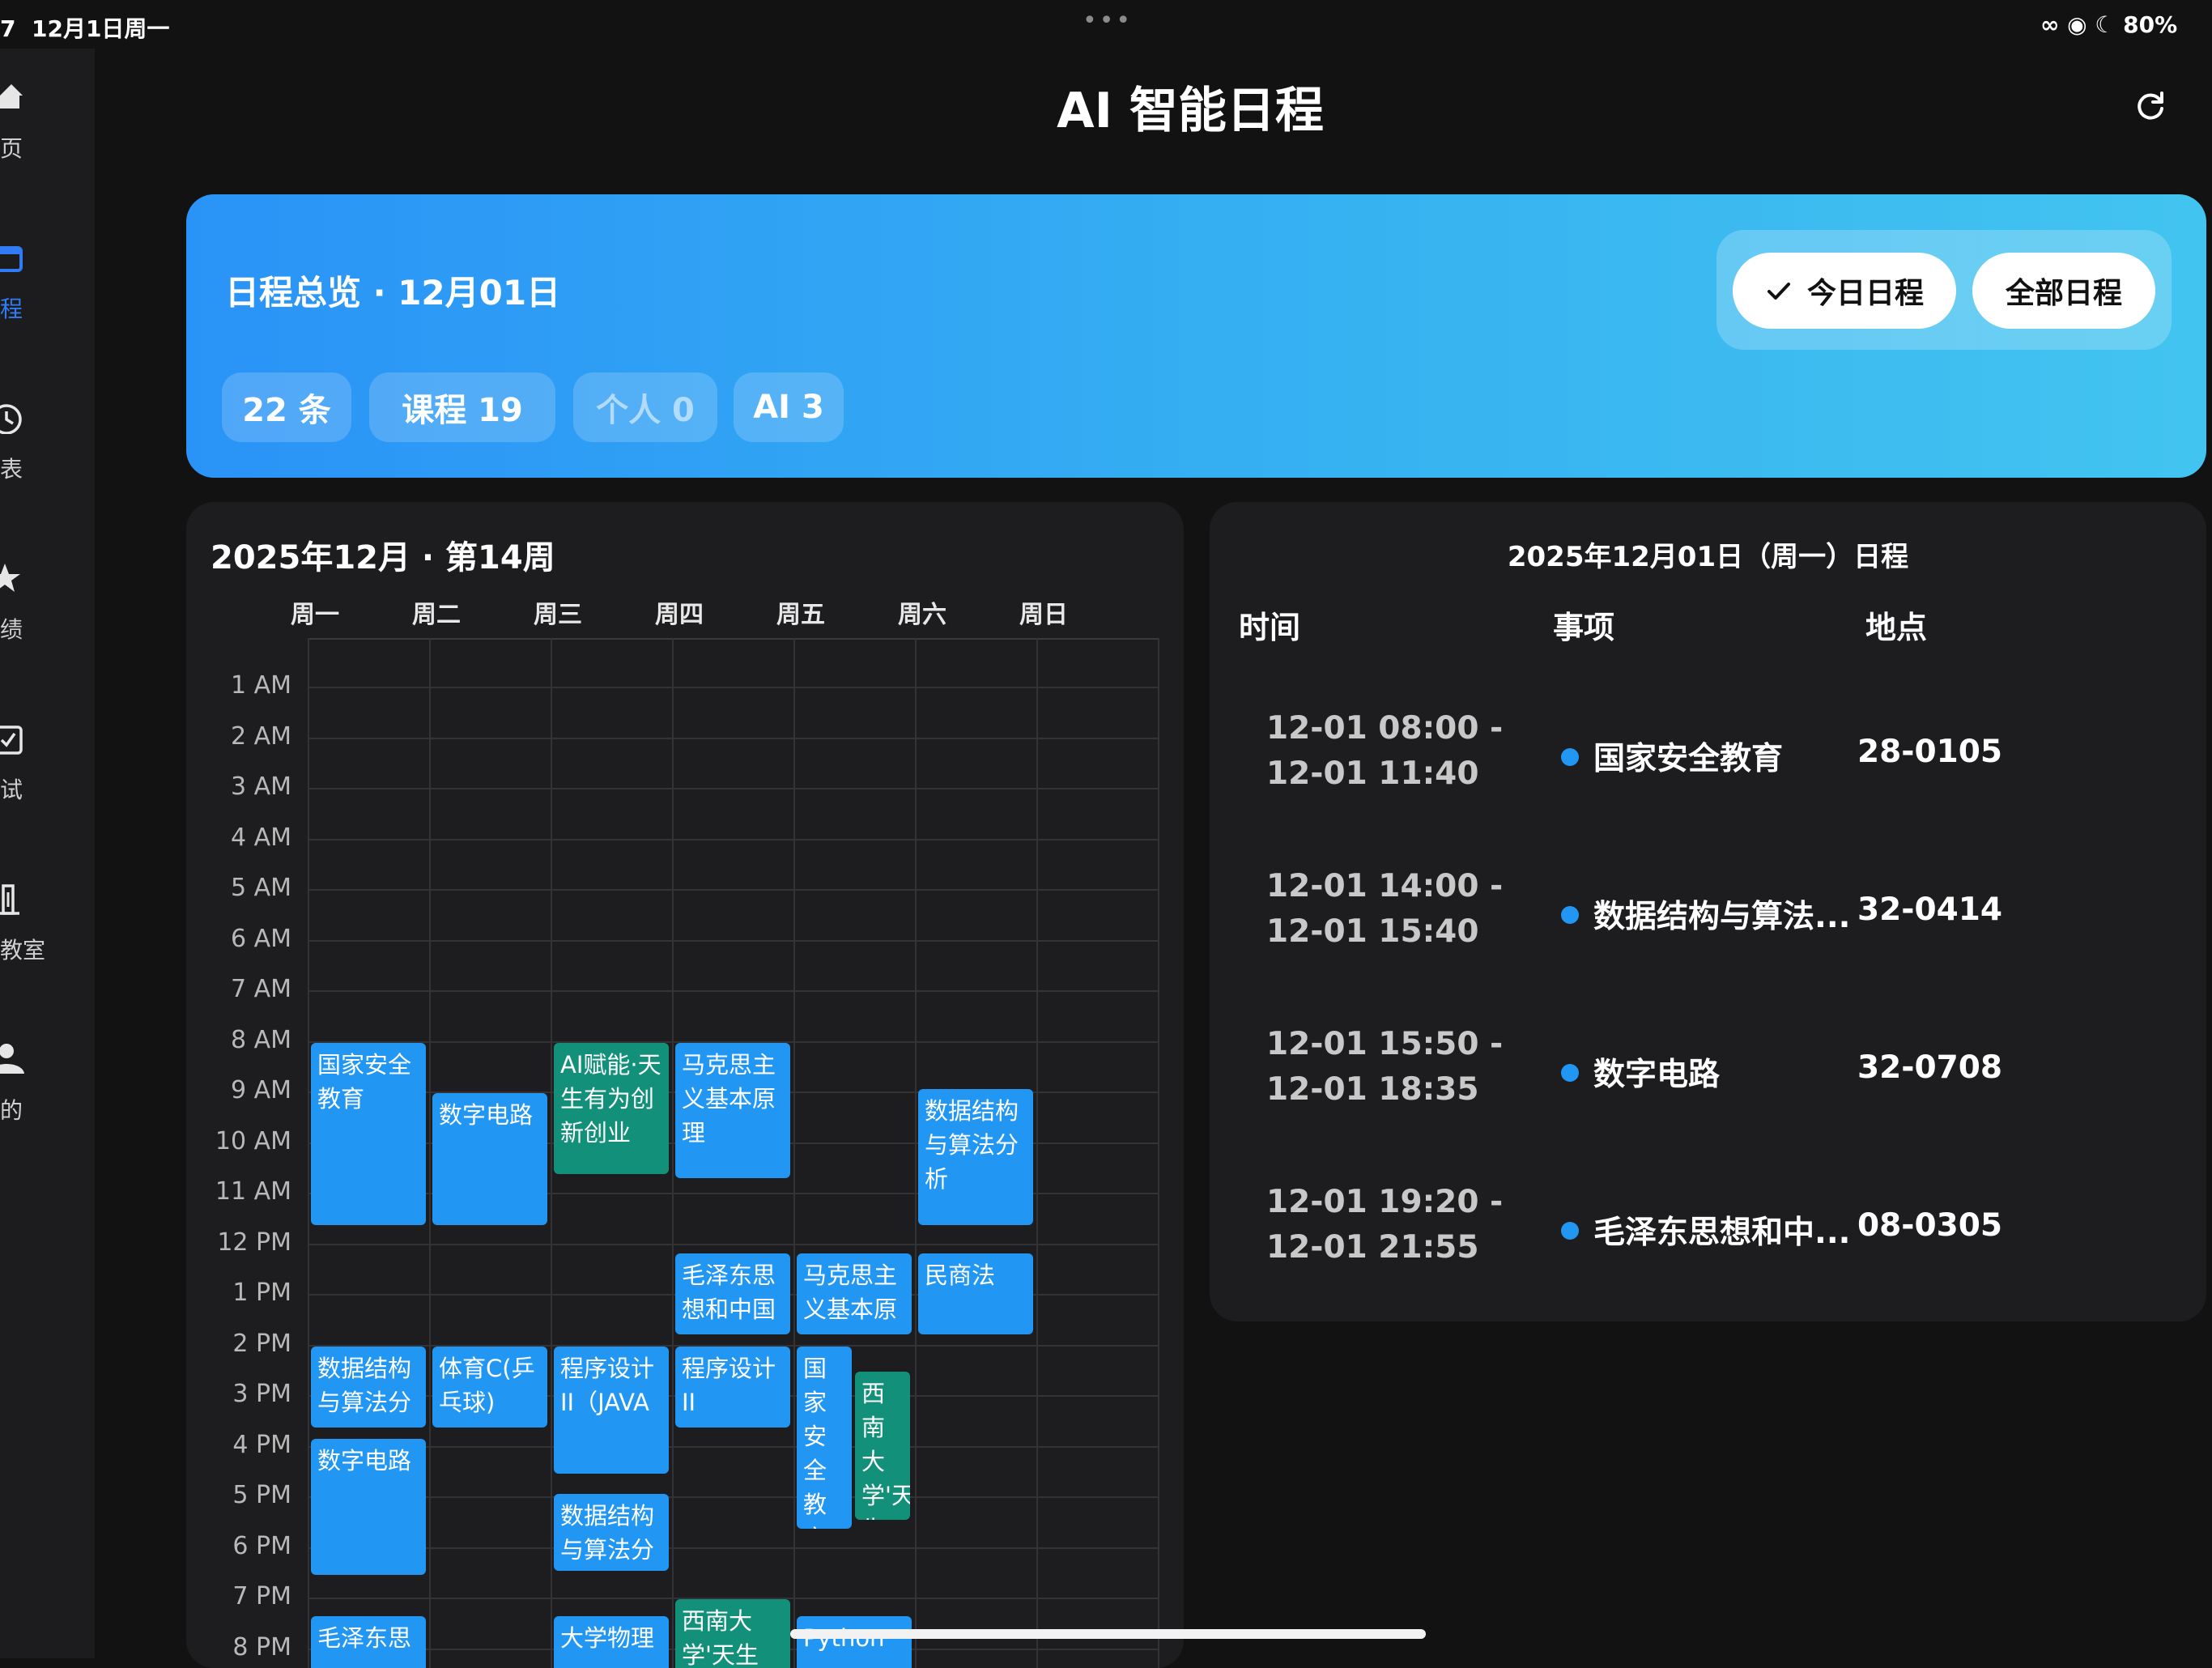 This screenshot has width=2212, height=1668. What do you see at coordinates (2150, 107) in the screenshot?
I see `refresh-icon` at bounding box center [2150, 107].